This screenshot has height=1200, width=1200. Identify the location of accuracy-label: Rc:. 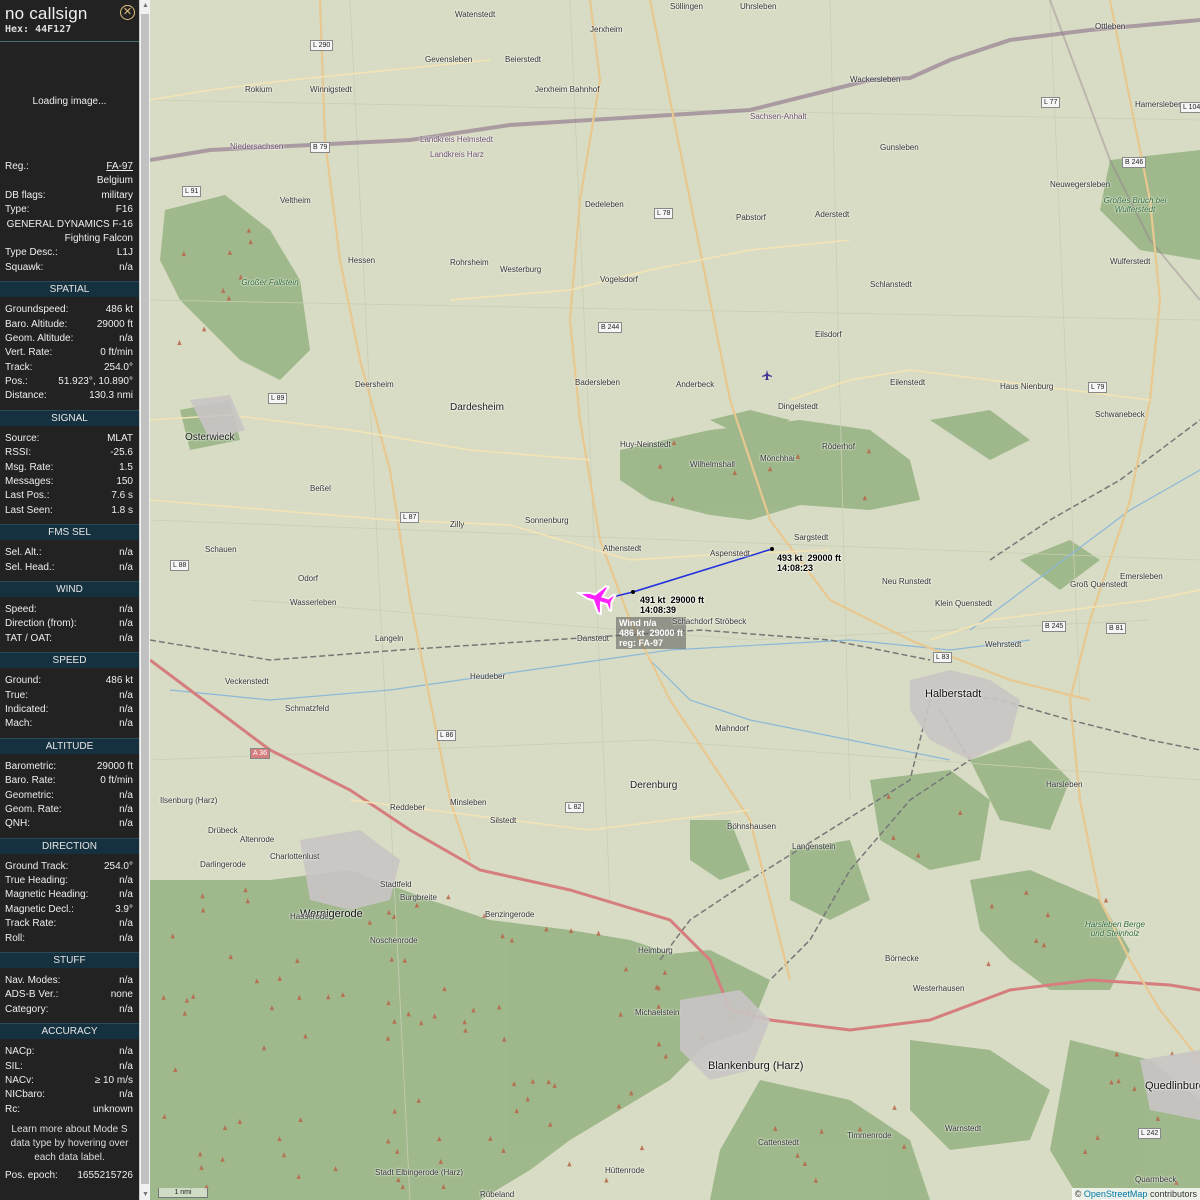
(12, 1110).